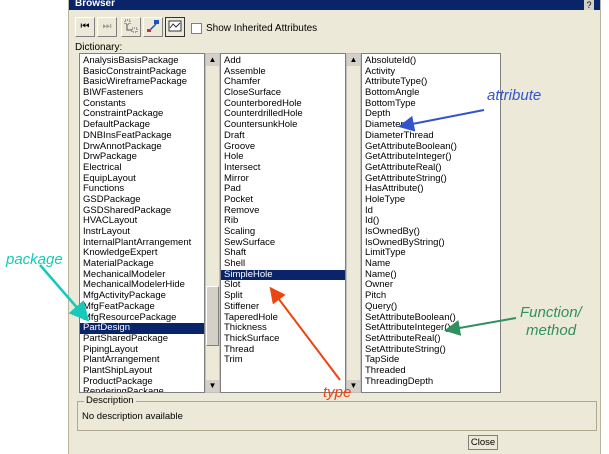  I want to click on show-inherited-option: Show Inherited Attributes, so click(254, 28).